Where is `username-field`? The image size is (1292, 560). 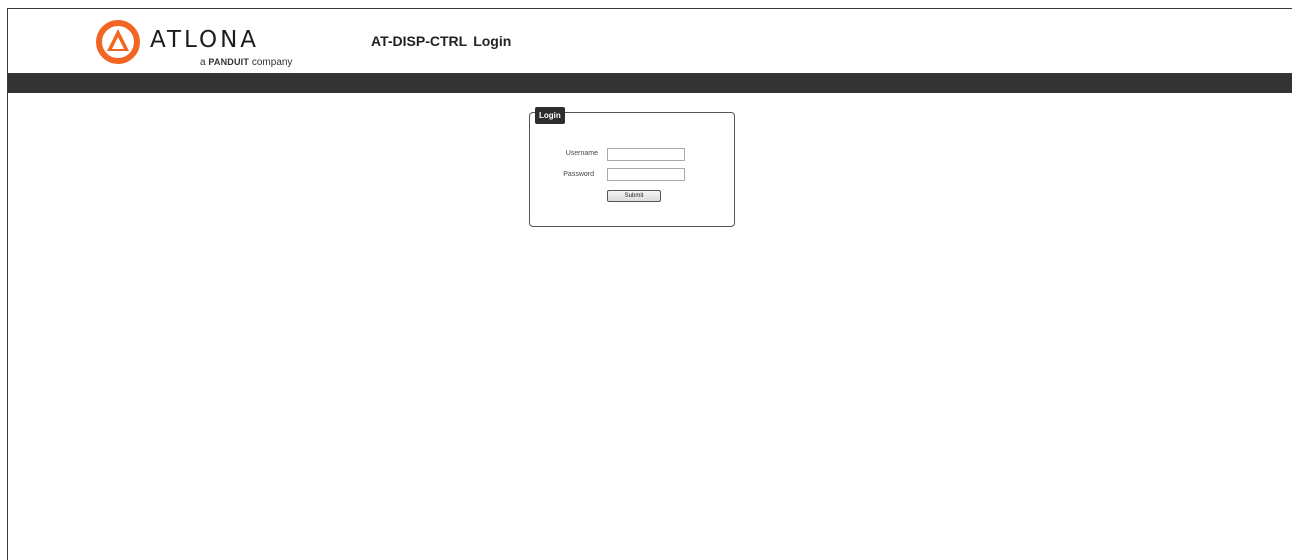 username-field is located at coordinates (646, 154).